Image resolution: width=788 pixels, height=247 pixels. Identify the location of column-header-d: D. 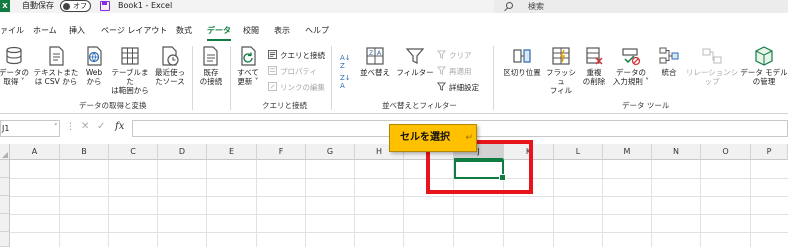
(182, 152).